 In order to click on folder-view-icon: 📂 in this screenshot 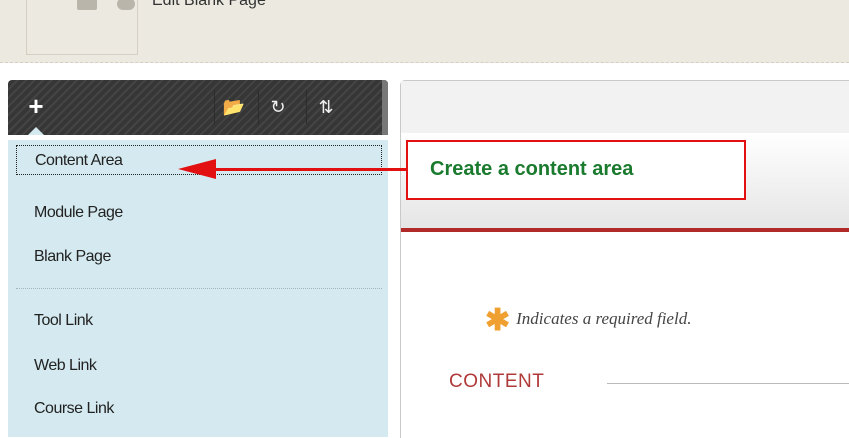, I will do `click(233, 107)`.